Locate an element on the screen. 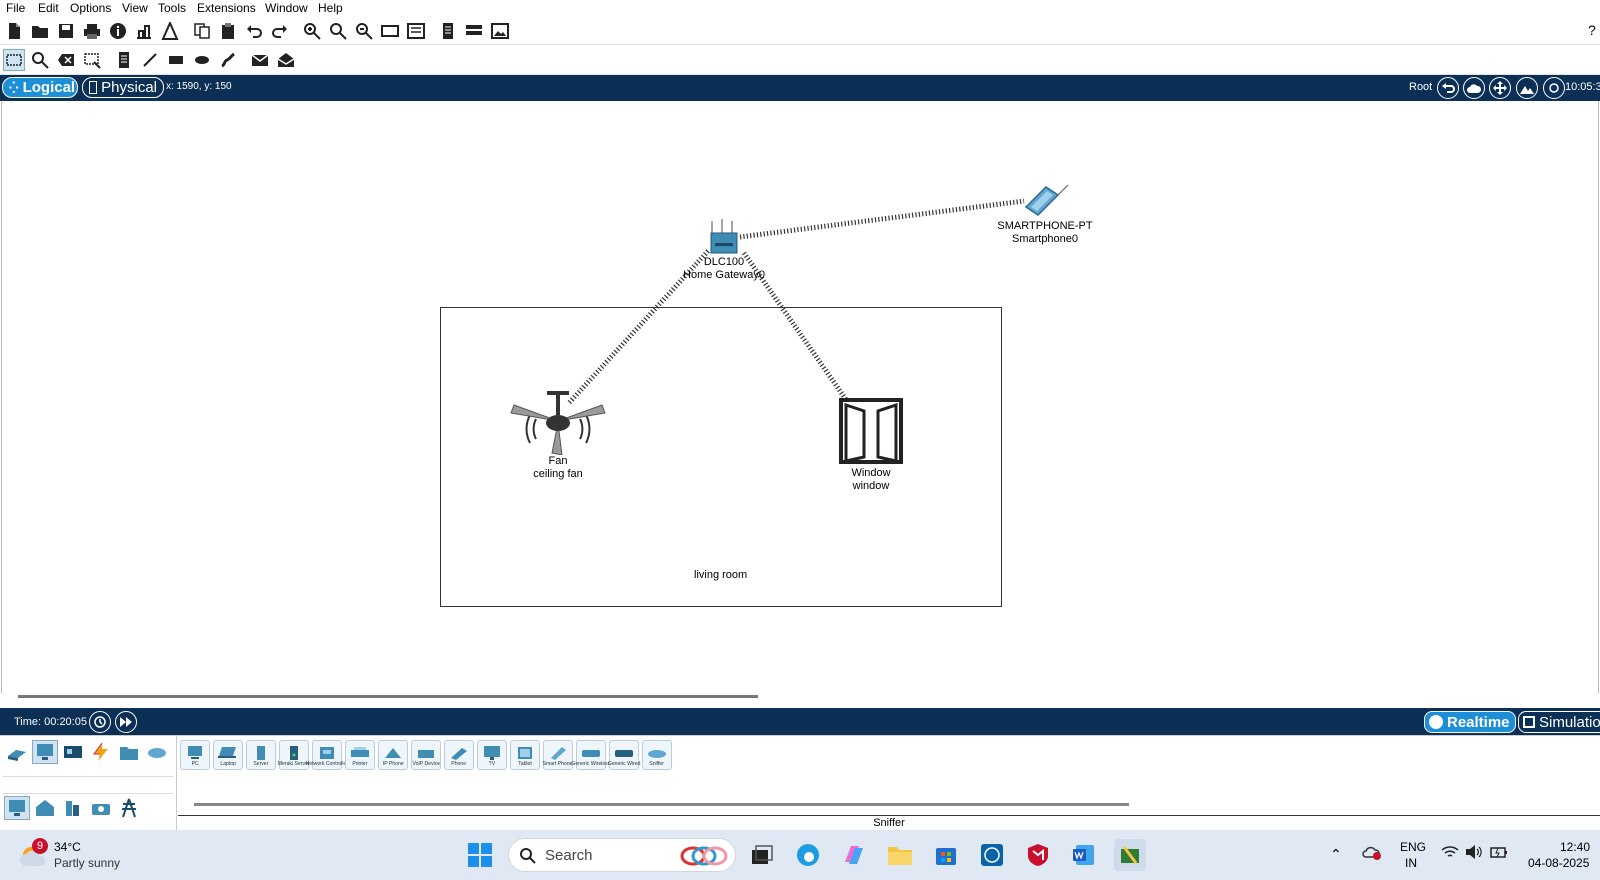 Image resolution: width=1600 pixels, height=880 pixels. input-region: IN is located at coordinates (1411, 863).